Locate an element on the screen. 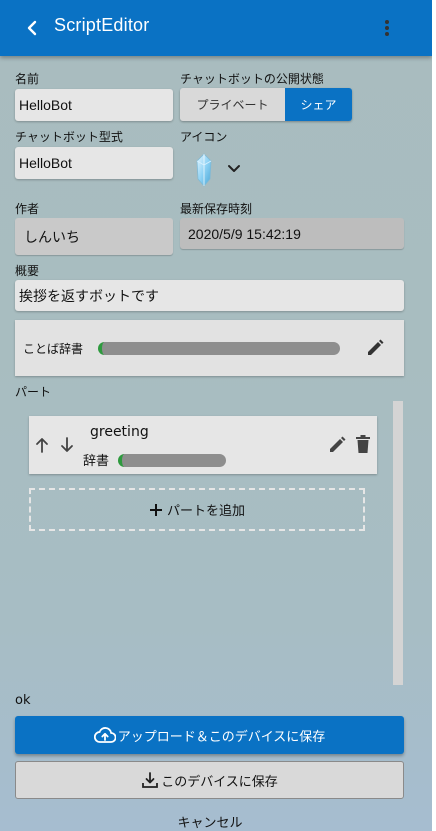 Image resolution: width=436 pixels, height=831 pixels. icon-label: アイコン is located at coordinates (204, 137).